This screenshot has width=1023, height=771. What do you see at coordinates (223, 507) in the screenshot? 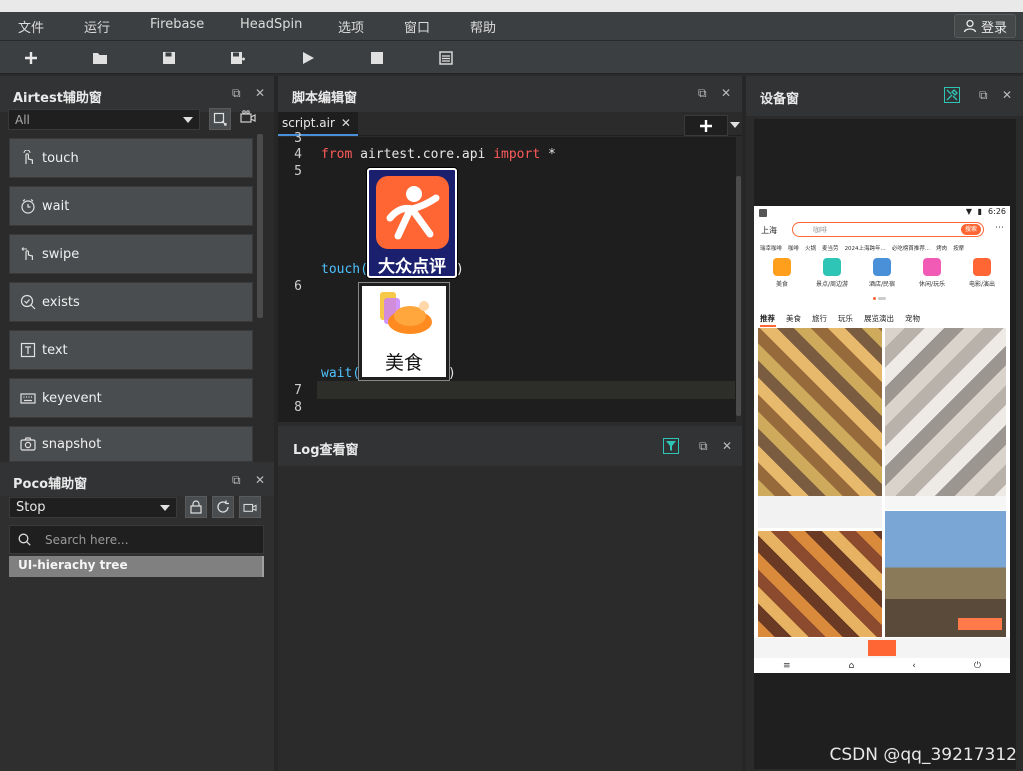
I see `refresh-button` at bounding box center [223, 507].